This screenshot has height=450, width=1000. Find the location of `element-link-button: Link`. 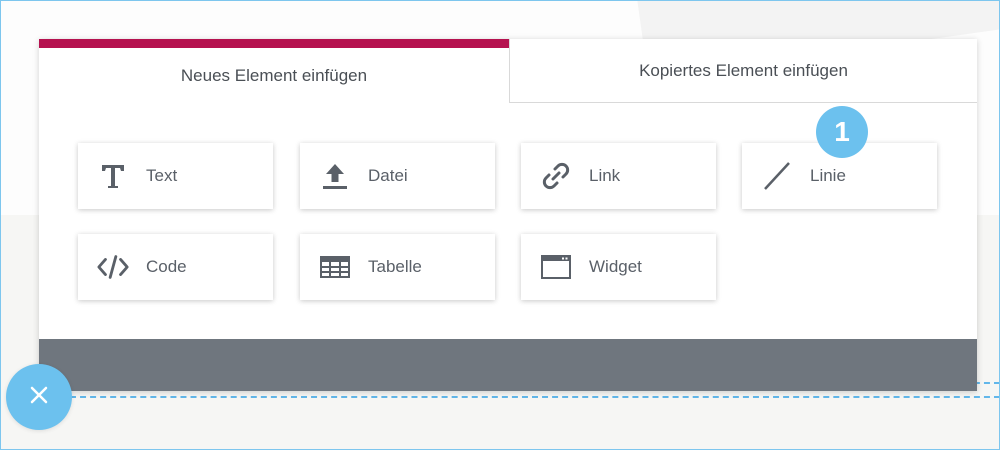

element-link-button: Link is located at coordinates (618, 176).